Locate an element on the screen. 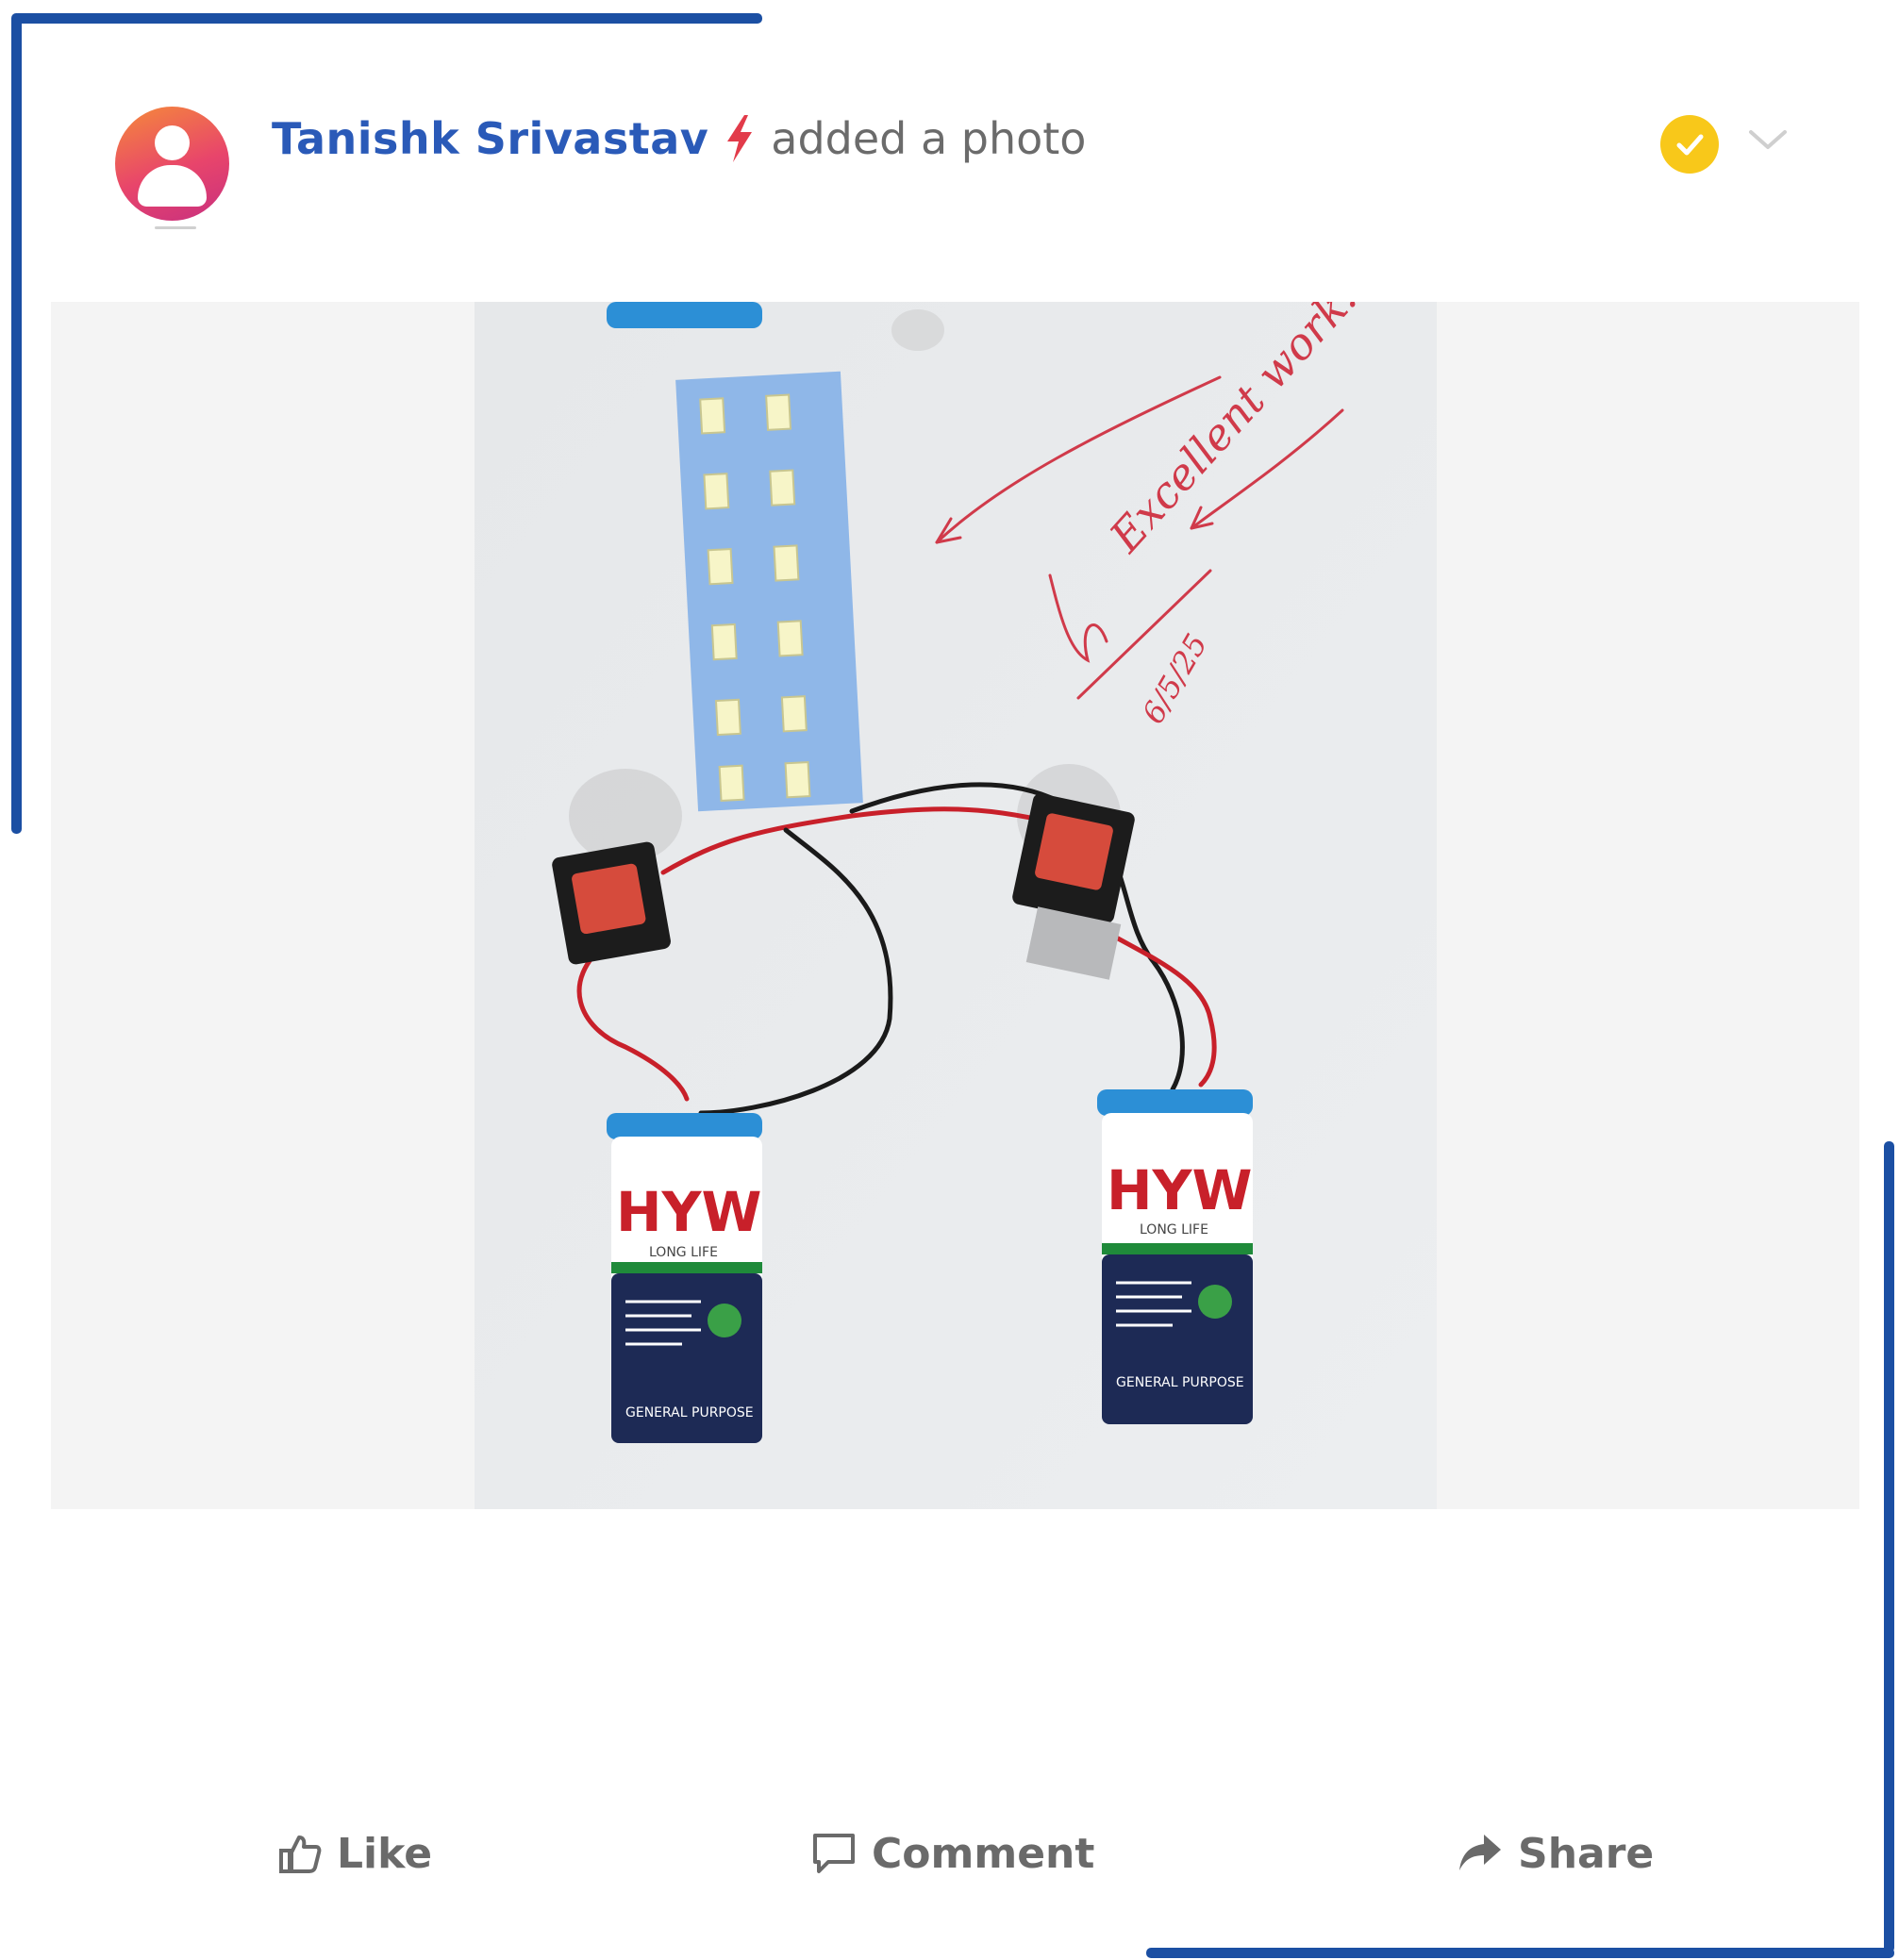 This screenshot has height=1960, width=1899. left-battery-brand: HYW is located at coordinates (689, 1212).